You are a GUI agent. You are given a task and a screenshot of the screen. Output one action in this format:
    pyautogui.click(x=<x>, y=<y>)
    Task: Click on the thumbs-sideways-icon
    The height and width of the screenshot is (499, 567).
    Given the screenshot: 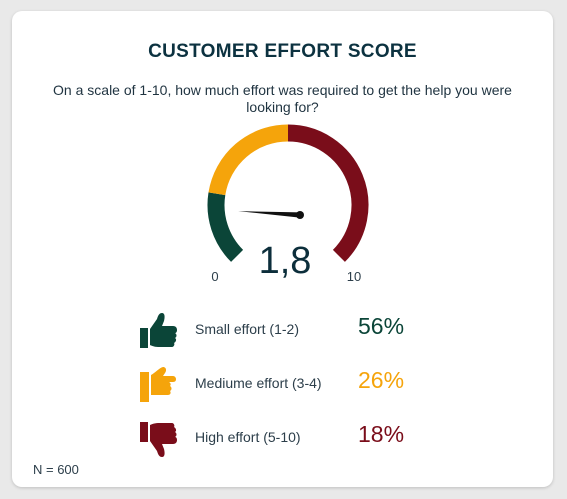 What is the action you would take?
    pyautogui.click(x=158, y=384)
    